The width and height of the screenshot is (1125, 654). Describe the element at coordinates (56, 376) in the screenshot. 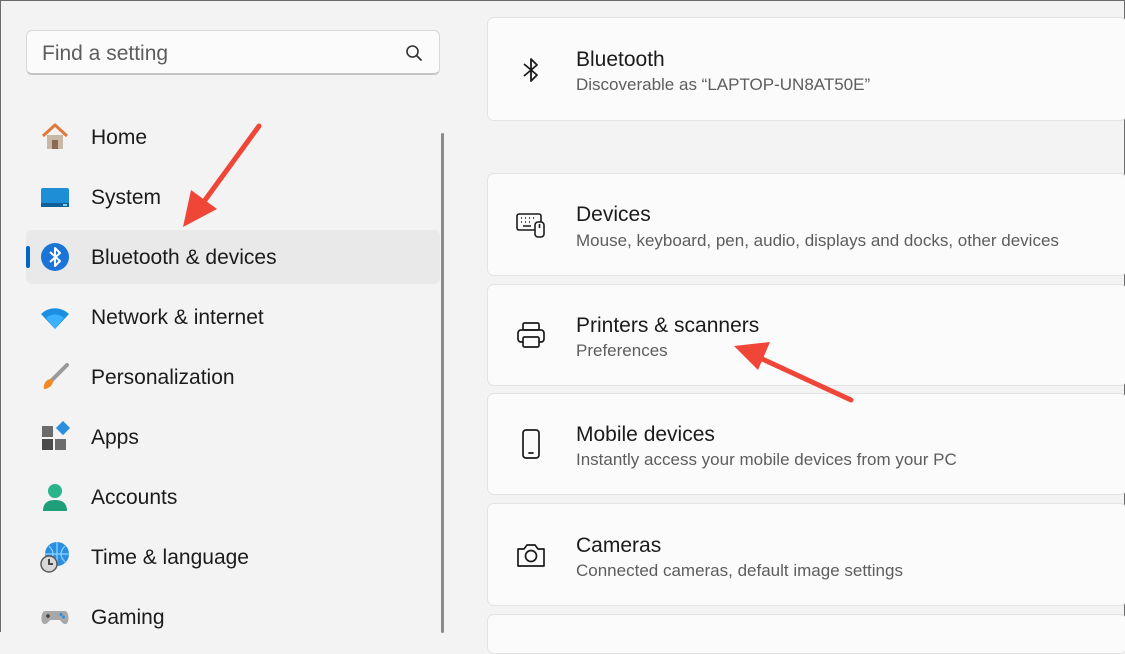

I see `brush-icon` at that location.